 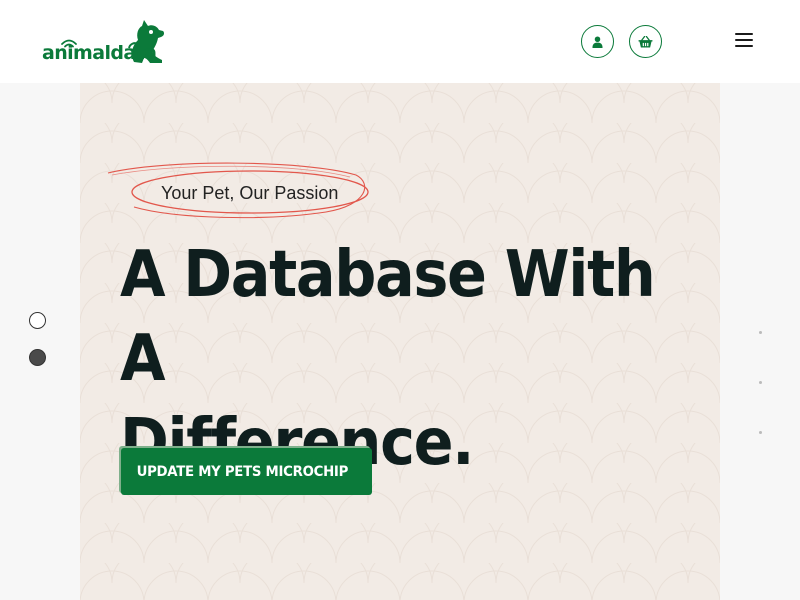 What do you see at coordinates (76, 53) in the screenshot?
I see `logo-word-animal: animal` at bounding box center [76, 53].